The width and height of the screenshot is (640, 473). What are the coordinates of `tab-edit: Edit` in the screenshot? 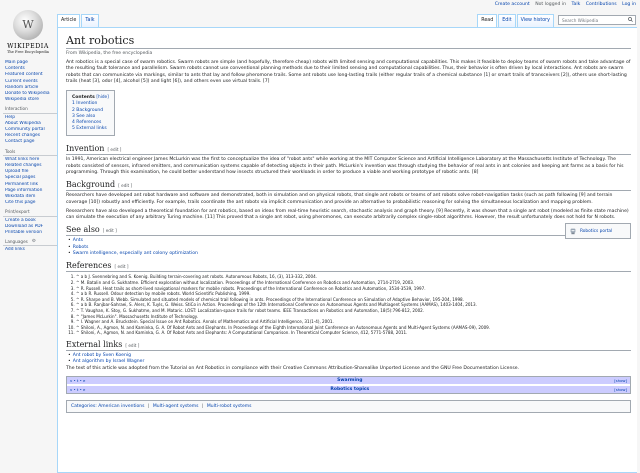 It's located at (507, 20).